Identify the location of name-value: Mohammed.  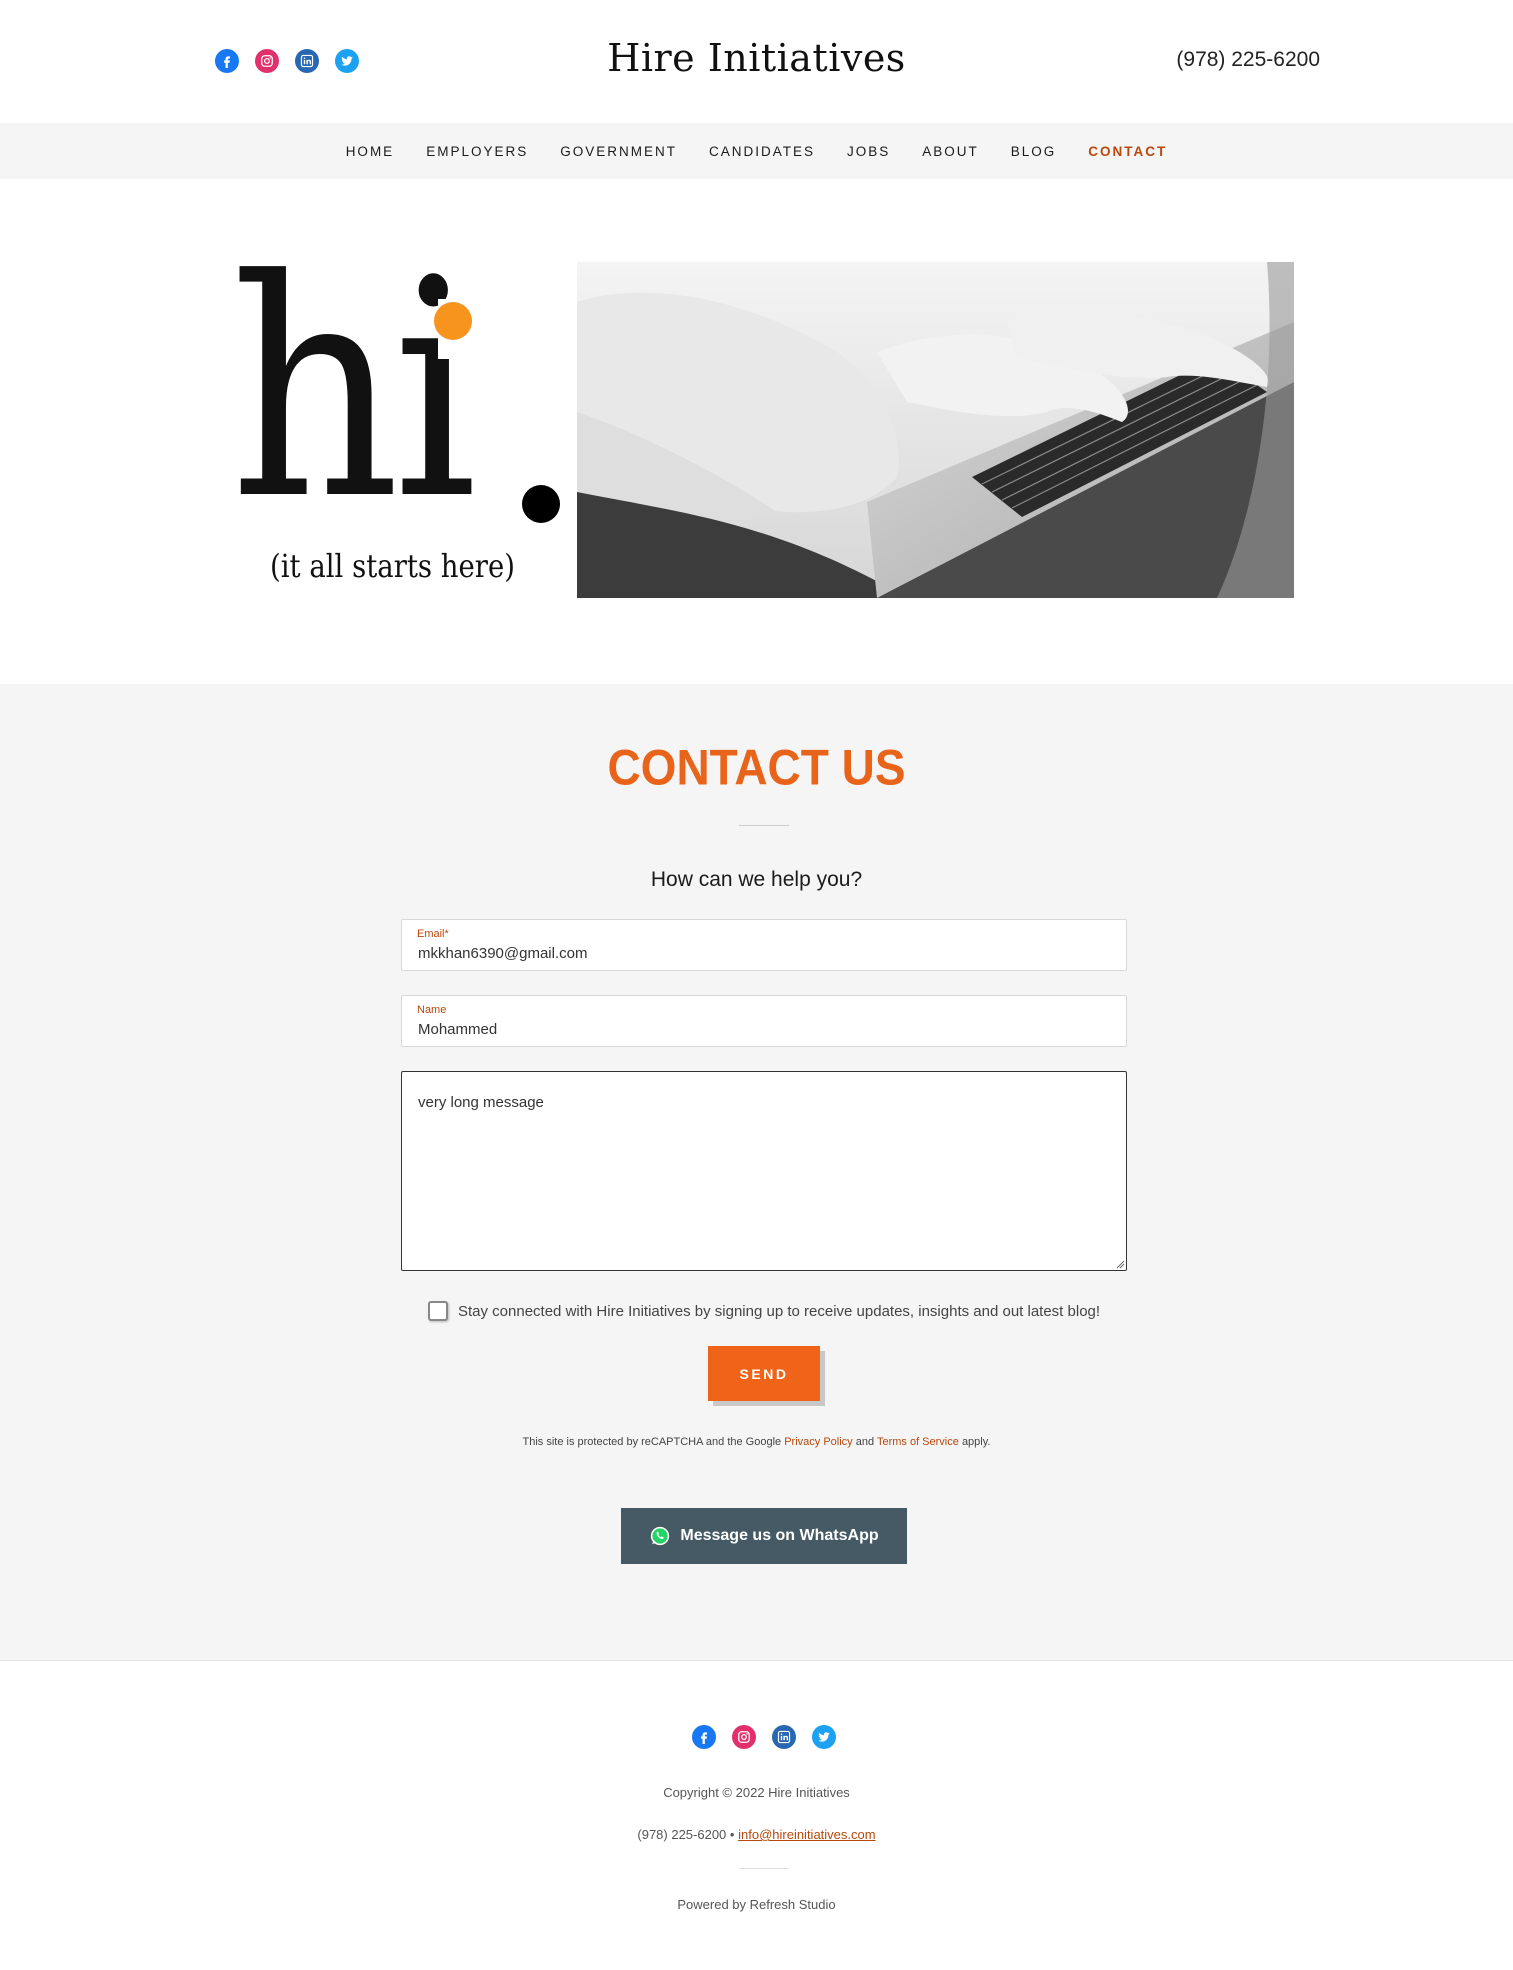
(458, 1029).